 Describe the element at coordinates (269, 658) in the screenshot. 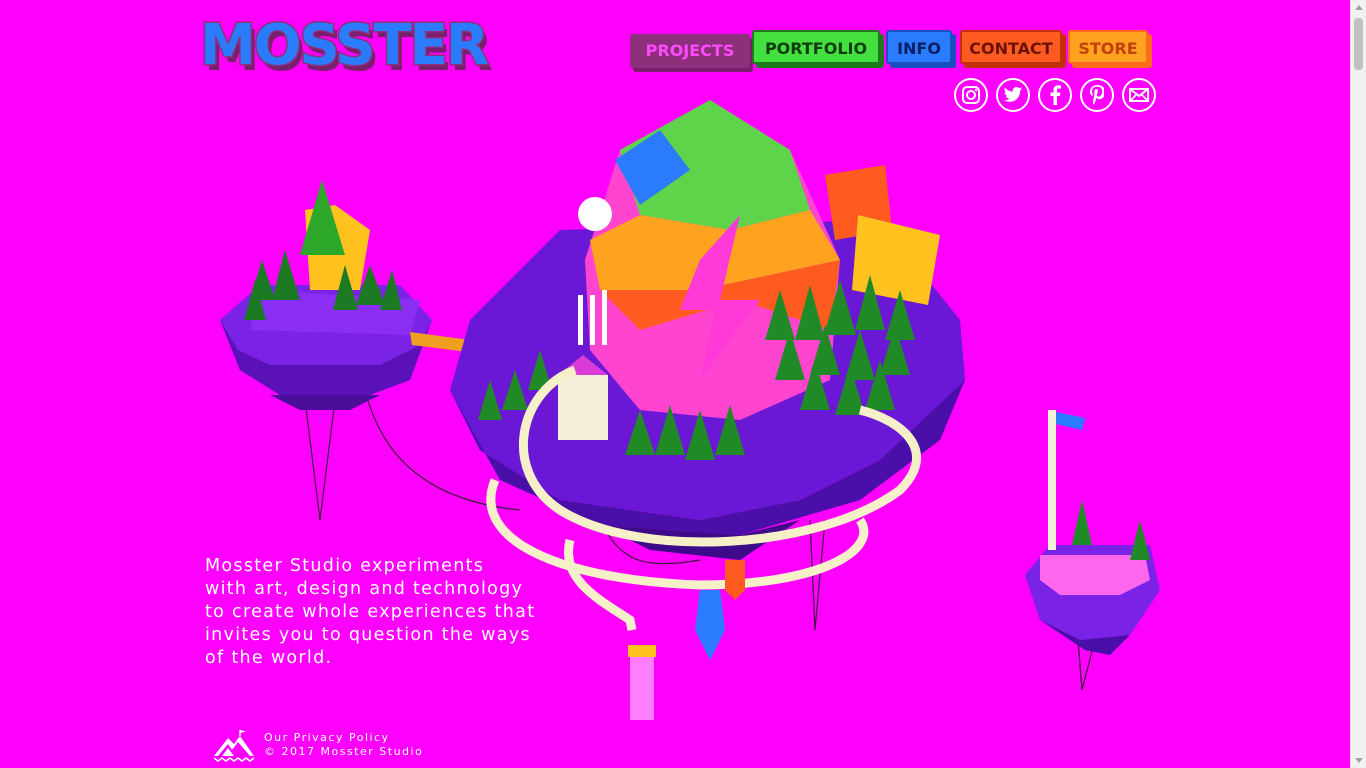

I see `intro-line: of the world.` at that location.